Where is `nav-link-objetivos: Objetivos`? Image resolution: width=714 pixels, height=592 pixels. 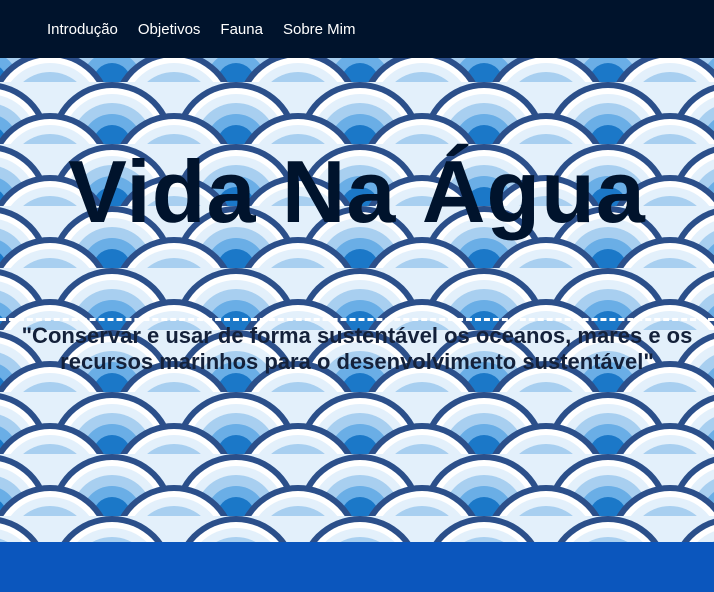
nav-link-objetivos: Objetivos is located at coordinates (169, 29).